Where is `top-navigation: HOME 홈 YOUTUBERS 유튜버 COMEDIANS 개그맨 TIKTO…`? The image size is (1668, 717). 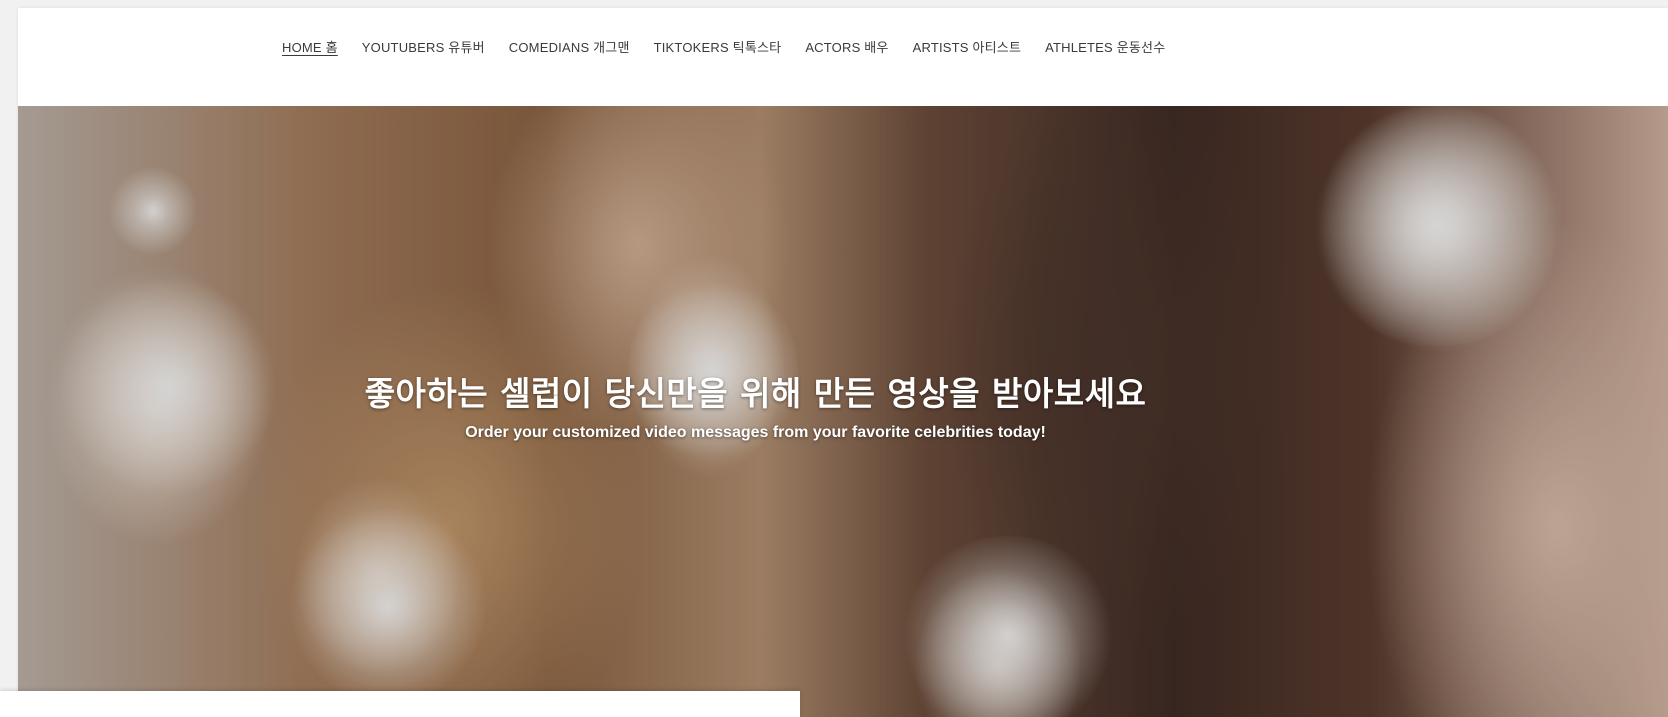
top-navigation: HOME 홈 YOUTUBERS 유튜버 COMEDIANS 개그맨 TIKTO… is located at coordinates (843, 57).